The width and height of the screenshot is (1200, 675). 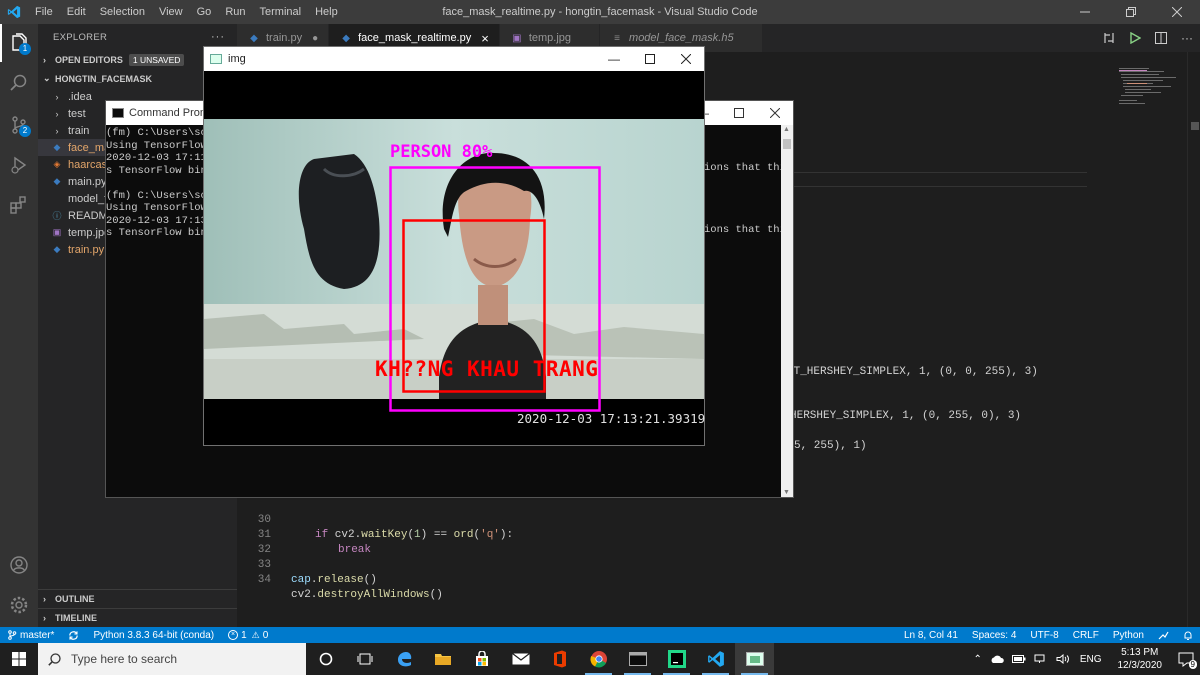 What do you see at coordinates (1195, 126) in the screenshot?
I see `scroll-marker` at bounding box center [1195, 126].